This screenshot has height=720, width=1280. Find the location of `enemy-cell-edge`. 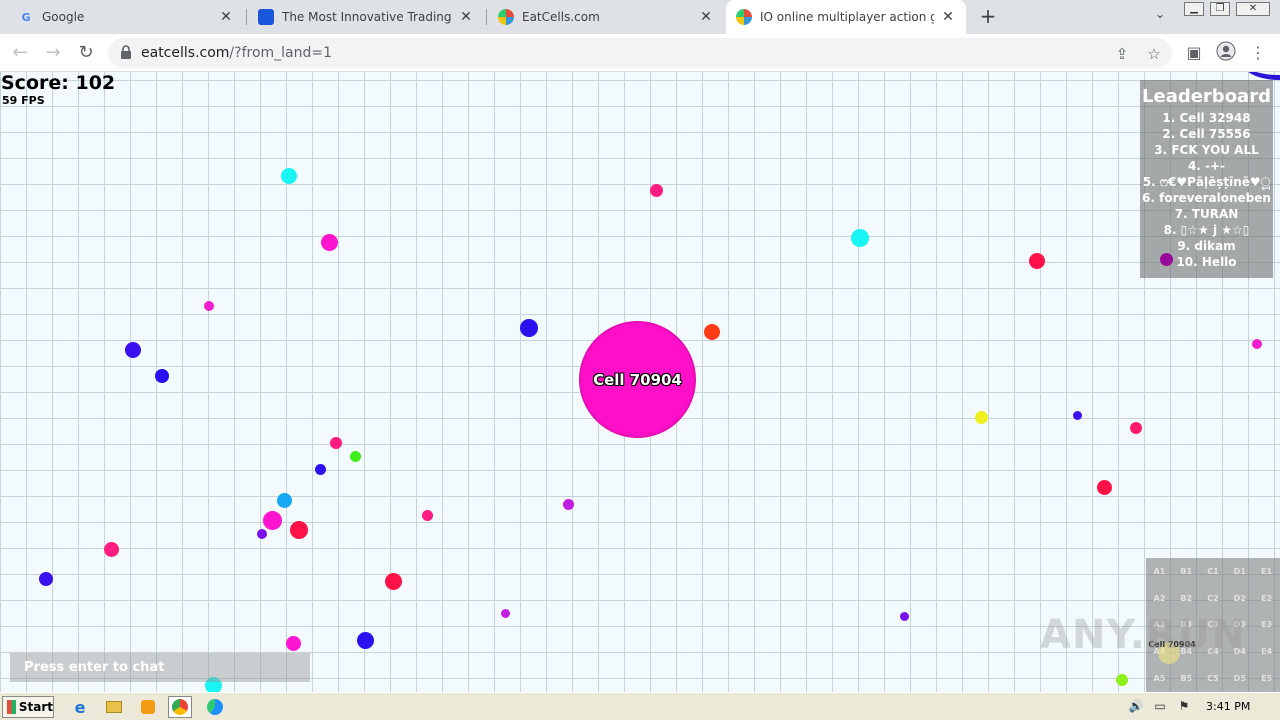

enemy-cell-edge is located at coordinates (1259, 76).